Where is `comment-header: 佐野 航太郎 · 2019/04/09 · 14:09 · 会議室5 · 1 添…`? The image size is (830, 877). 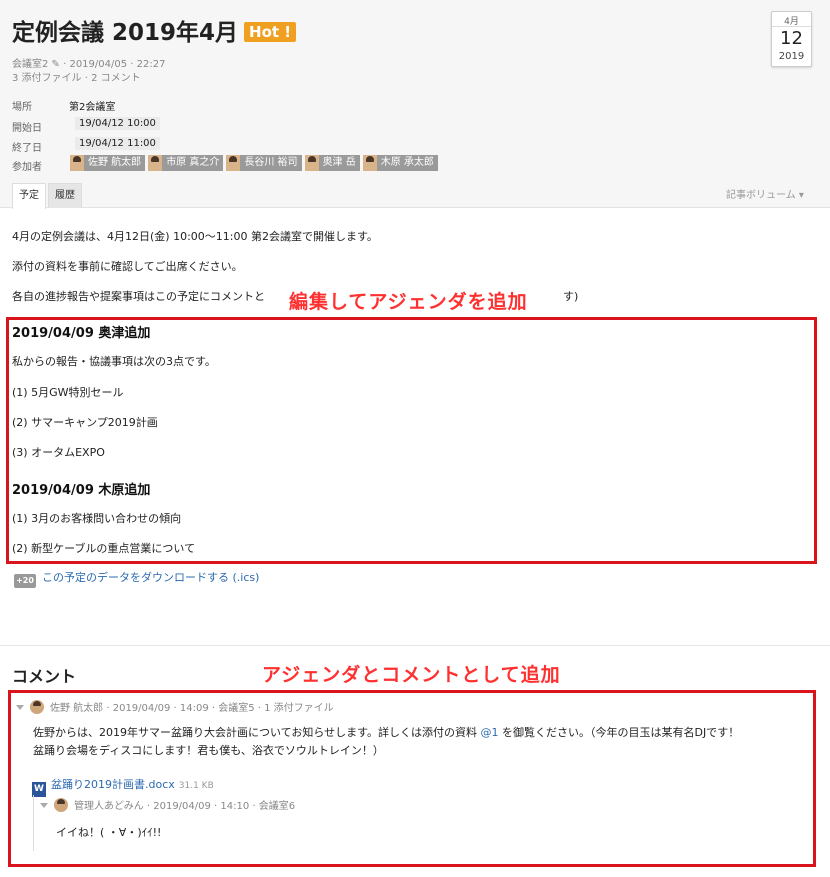
comment-header: 佐野 航太郎 · 2019/04/09 · 14:09 · 会議室5 · 1 添… is located at coordinates (175, 706).